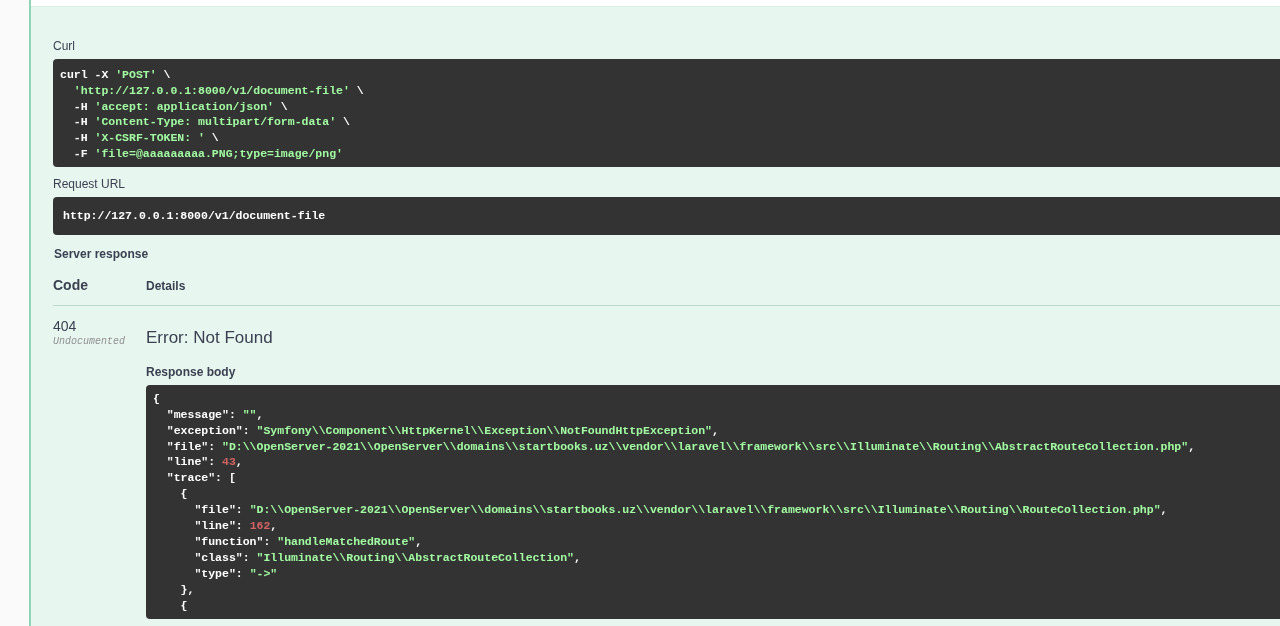 Image resolution: width=1280 pixels, height=626 pixels. Describe the element at coordinates (166, 285) in the screenshot. I see `column-header: Details` at that location.